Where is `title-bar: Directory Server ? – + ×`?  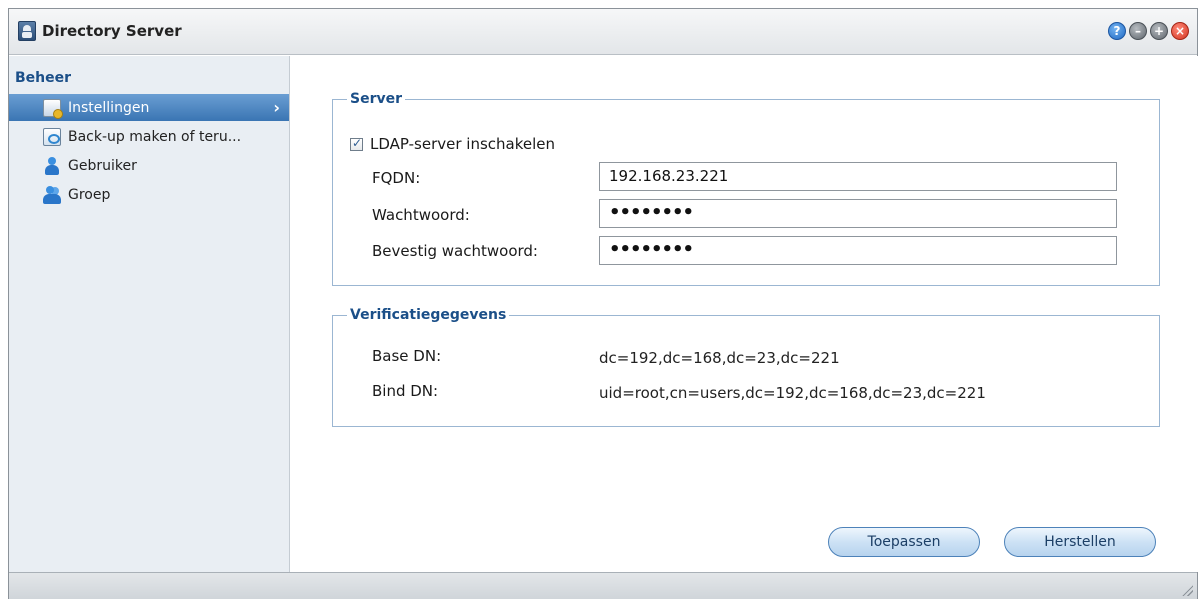 title-bar: Directory Server ? – + × is located at coordinates (603, 32).